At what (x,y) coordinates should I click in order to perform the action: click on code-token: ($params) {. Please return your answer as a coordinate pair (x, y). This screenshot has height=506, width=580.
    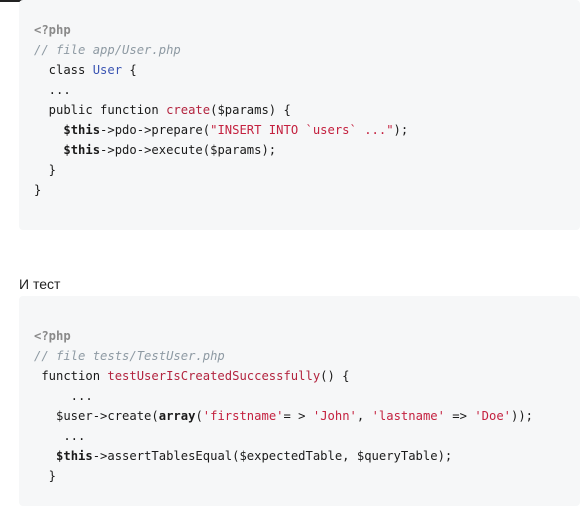
    Looking at the image, I should click on (250, 110).